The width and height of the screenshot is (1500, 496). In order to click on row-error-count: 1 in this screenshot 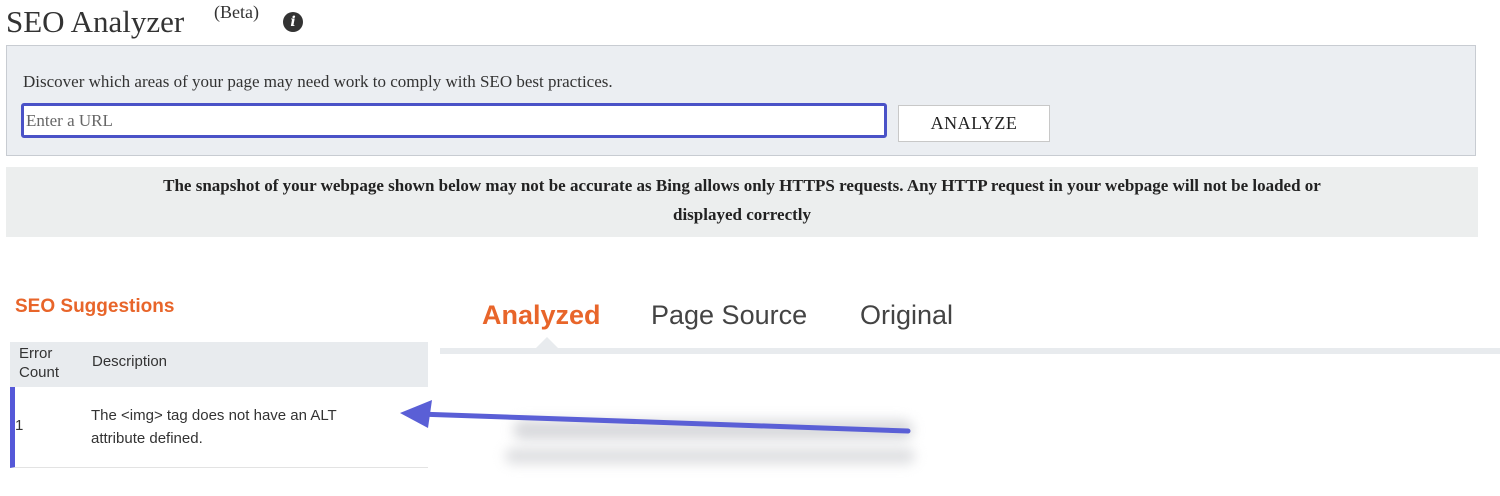, I will do `click(19, 425)`.